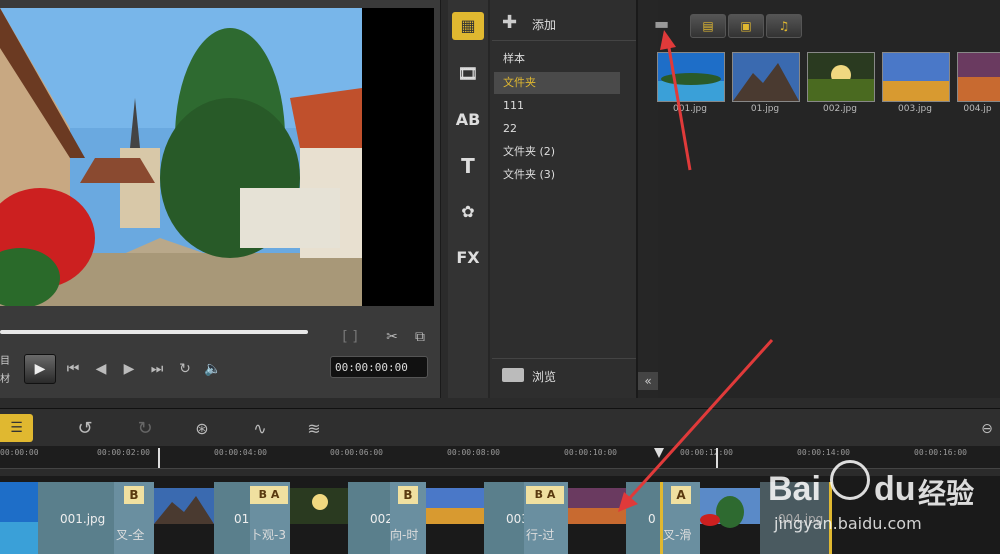  What do you see at coordinates (946, 493) in the screenshot?
I see `watermark-cn: 经验` at bounding box center [946, 493].